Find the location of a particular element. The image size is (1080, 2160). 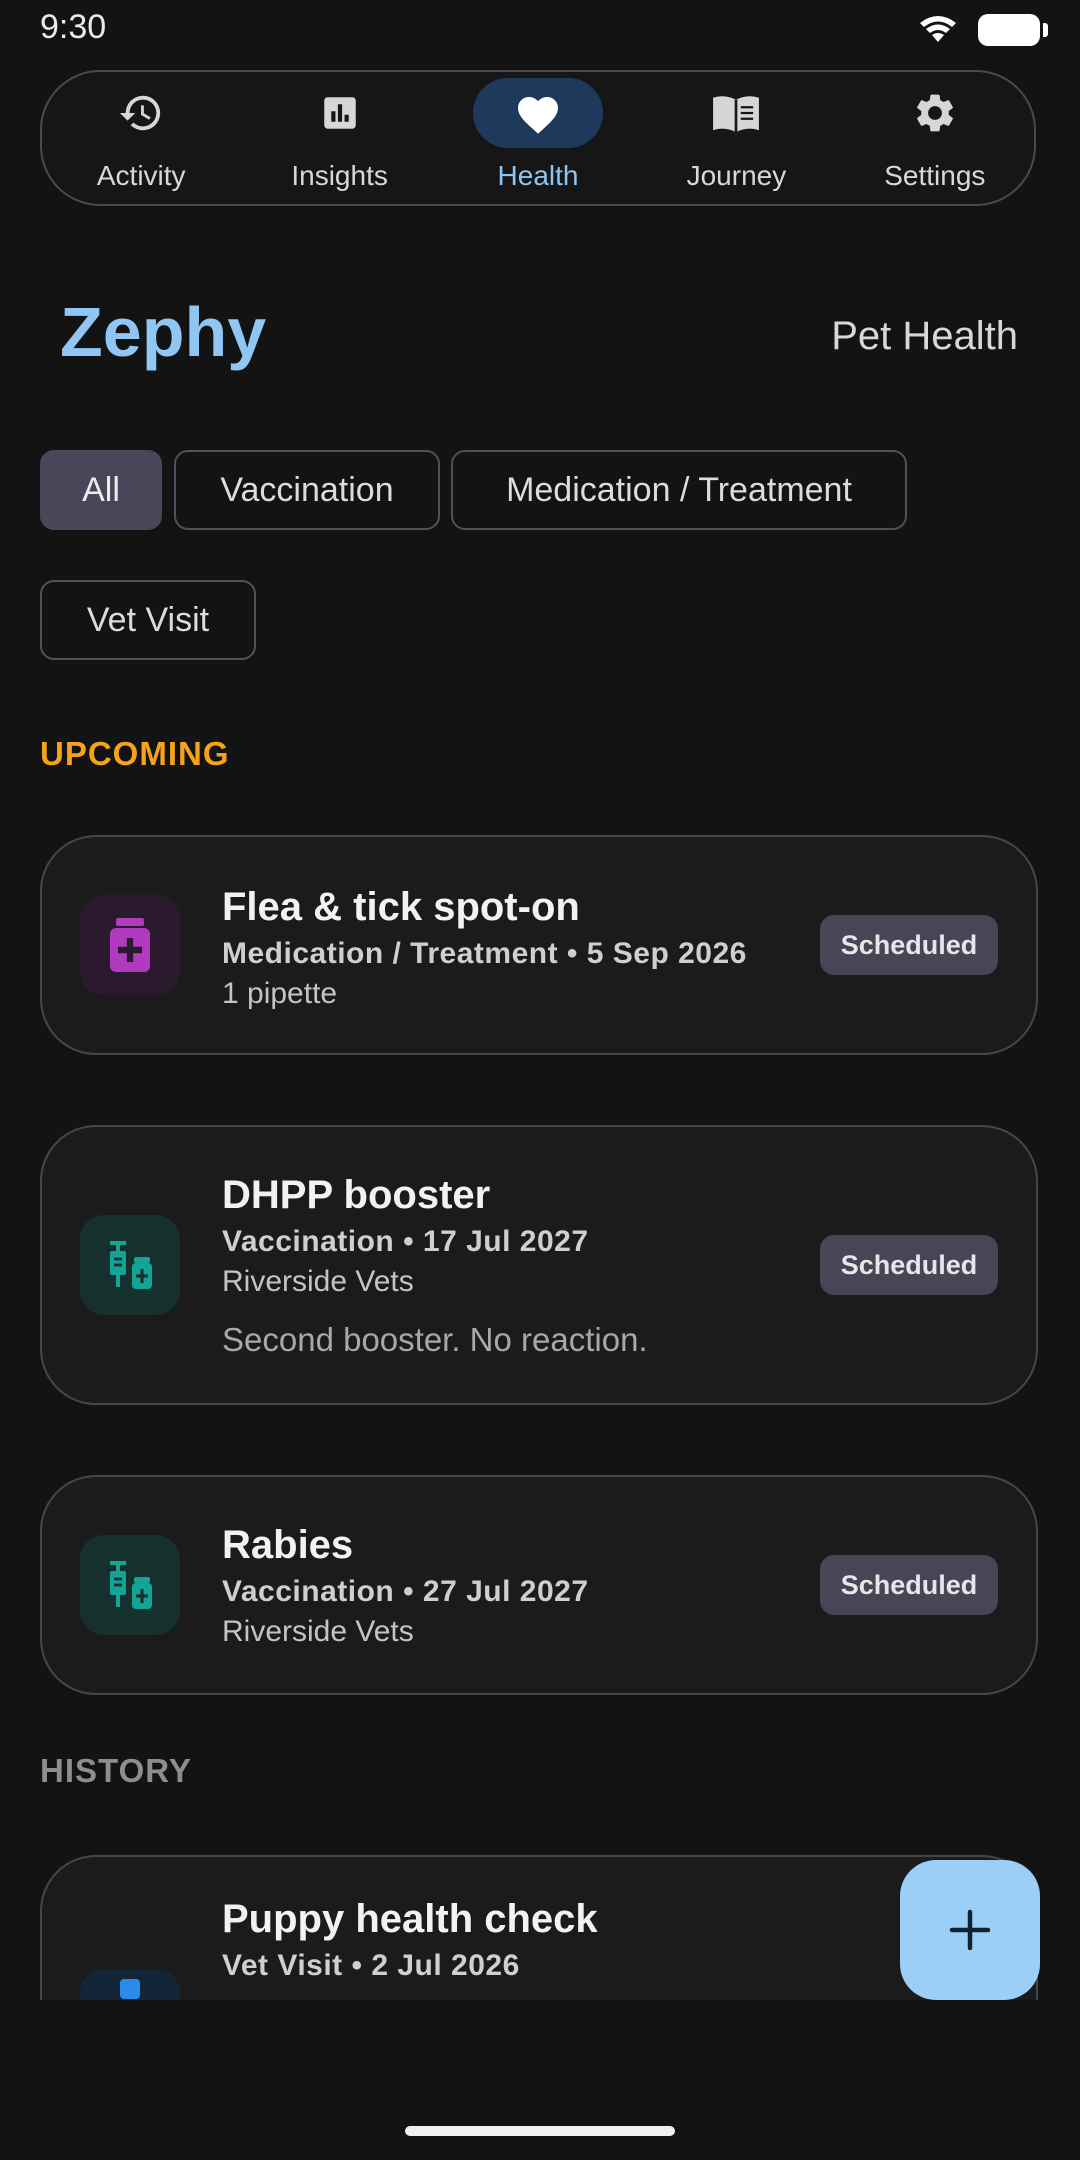

card-title: Rabies is located at coordinates (288, 1545).